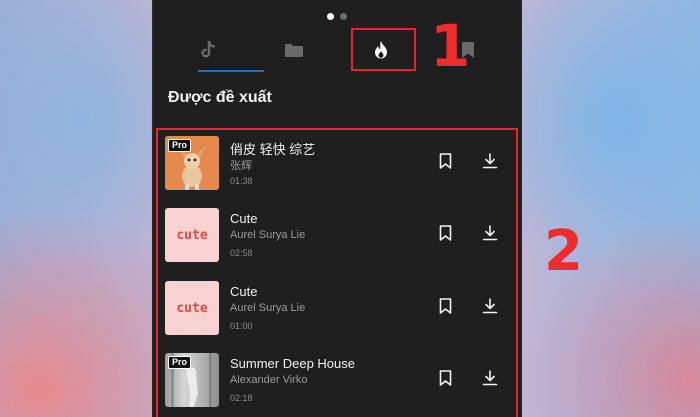 Image resolution: width=700 pixels, height=417 pixels. Describe the element at coordinates (563, 251) in the screenshot. I see `annotation-number-2: 2` at that location.